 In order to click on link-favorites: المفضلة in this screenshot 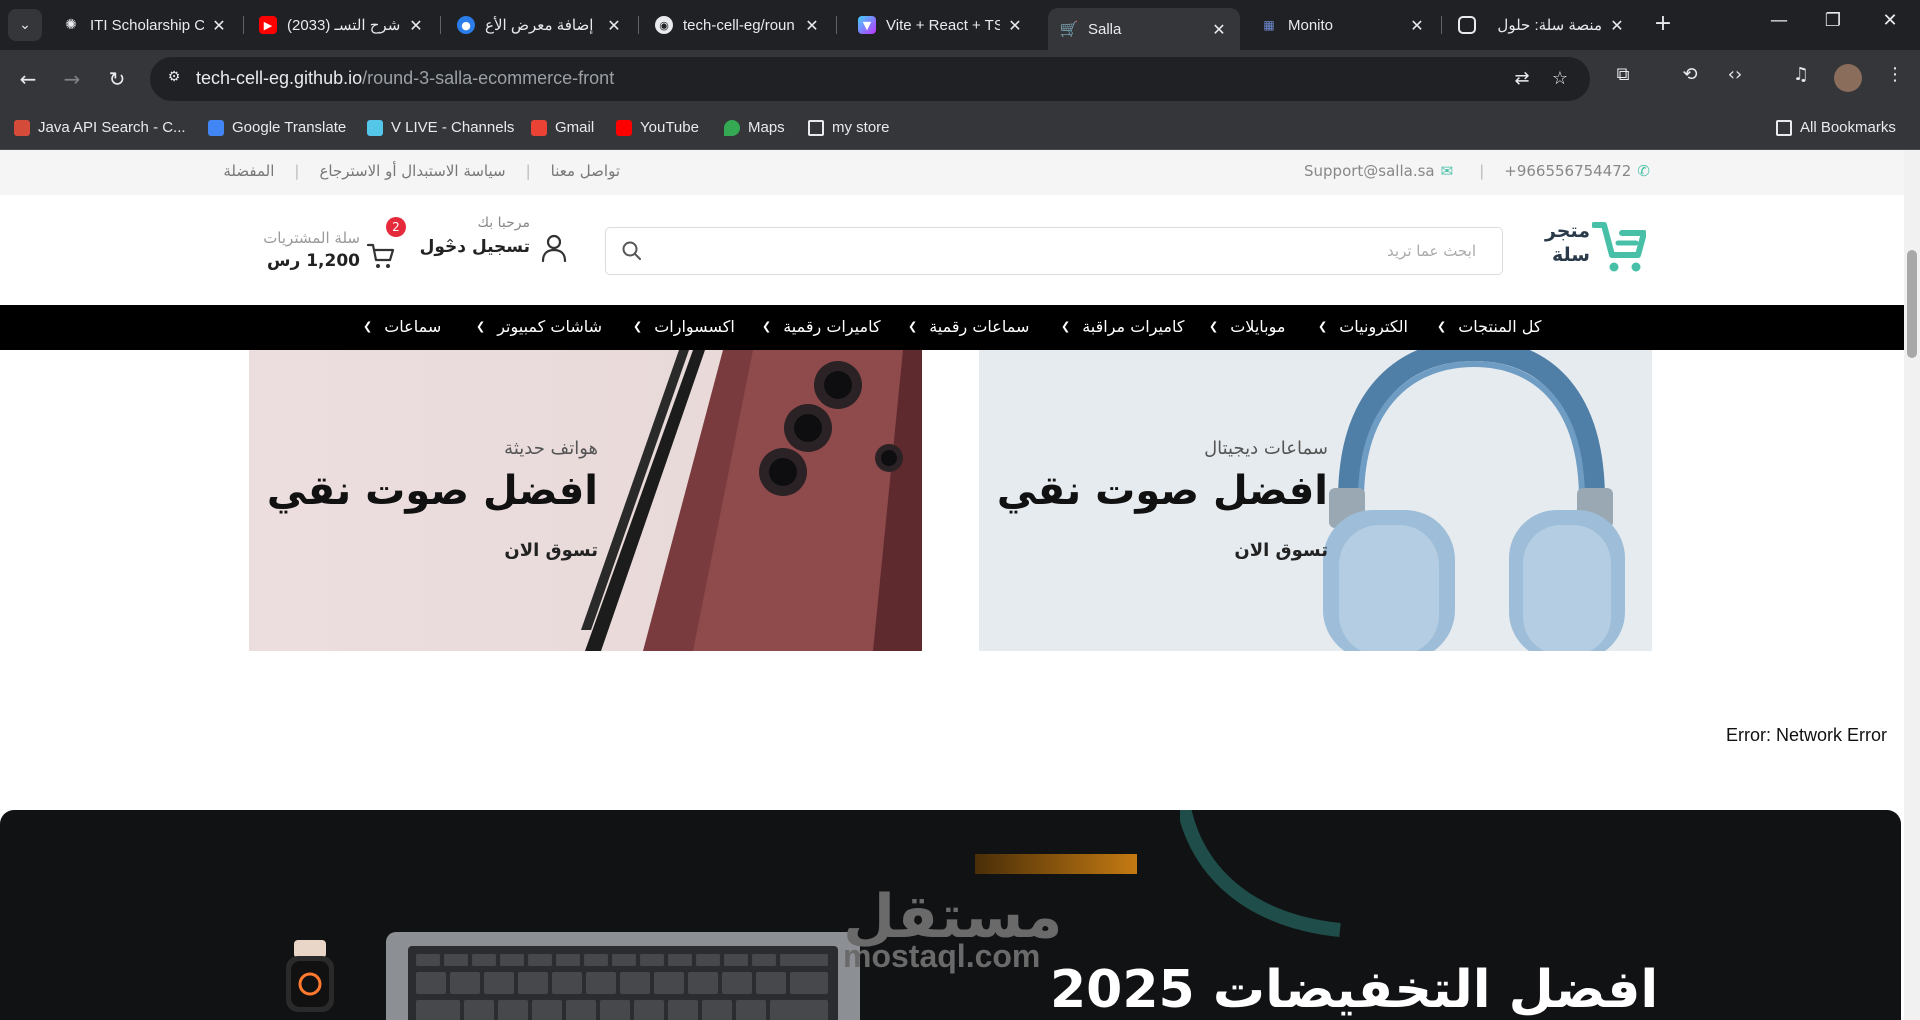, I will do `click(248, 171)`.